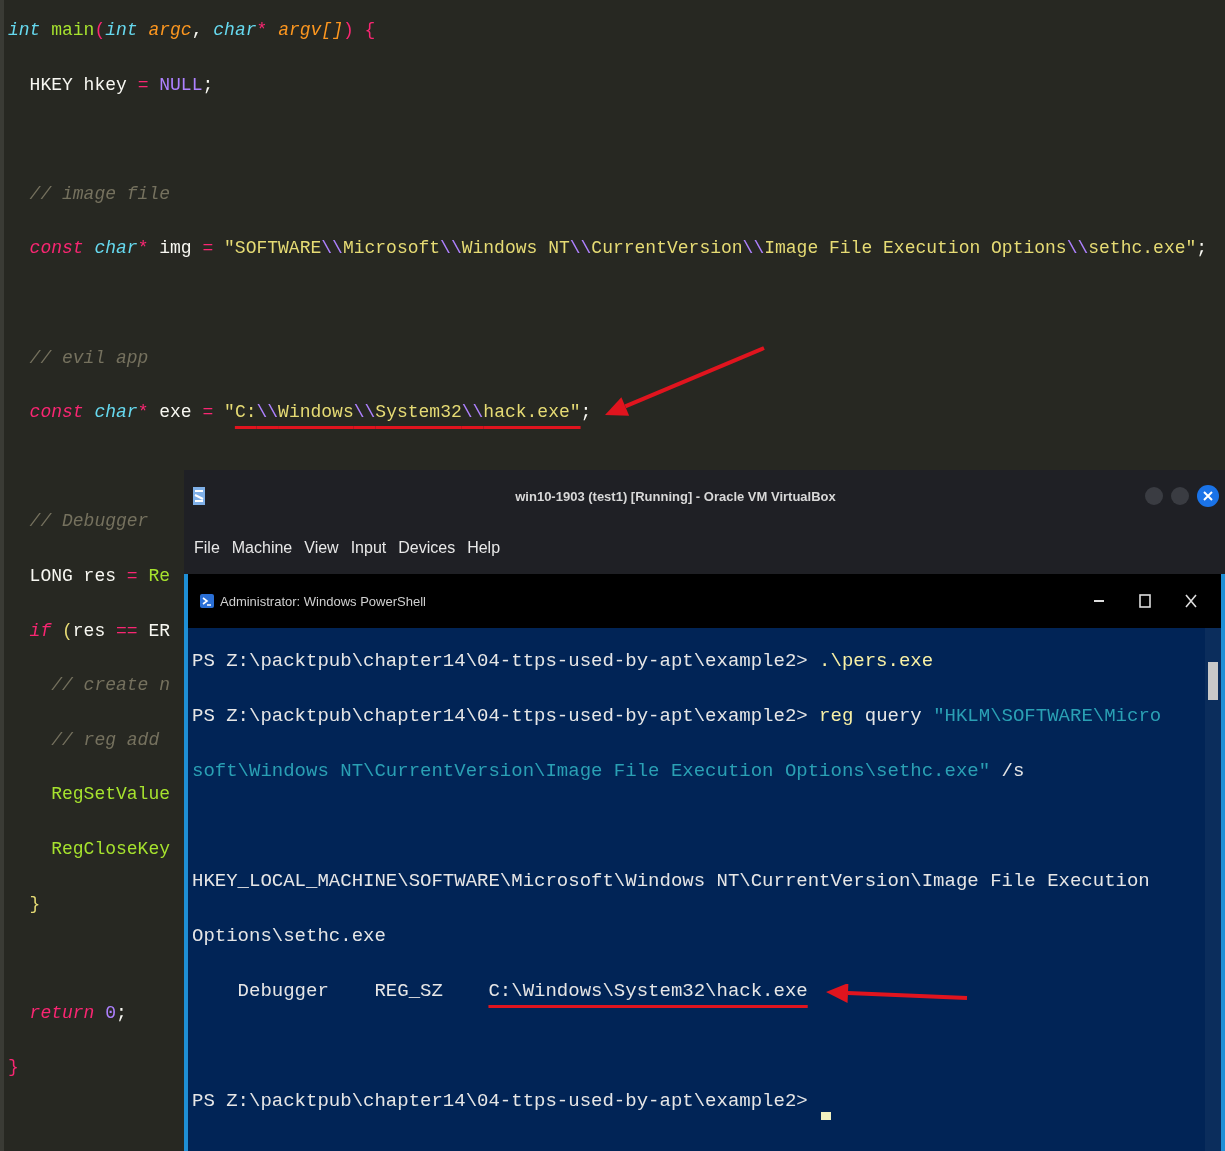 Image resolution: width=1225 pixels, height=1151 pixels. I want to click on console-line: PS Z:\packtpub\chapter14\04-ttps-used-by-apt\example2> reg query "HKLM\SOFTWARE\Micro, so click(677, 716).